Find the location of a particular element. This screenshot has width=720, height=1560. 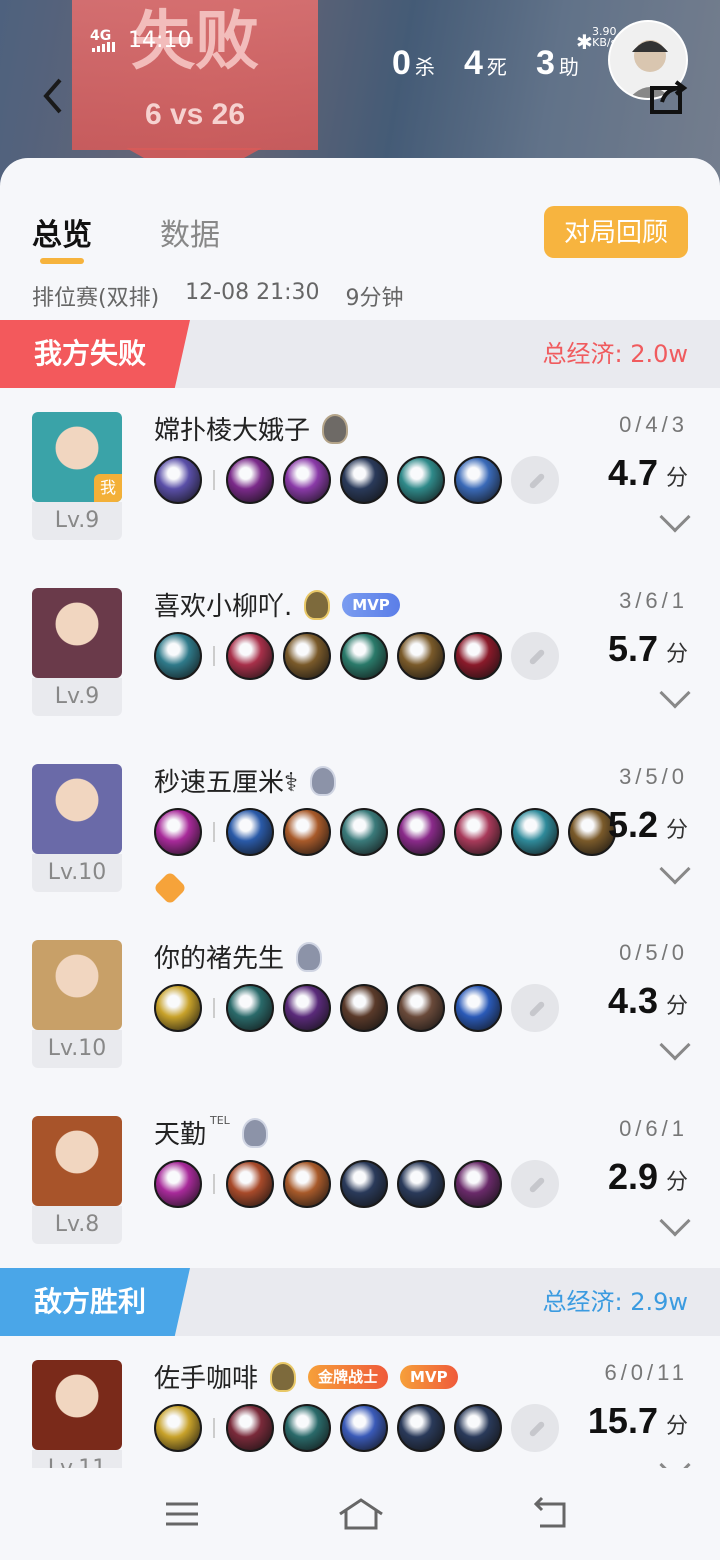

home-icon is located at coordinates (361, 1514).